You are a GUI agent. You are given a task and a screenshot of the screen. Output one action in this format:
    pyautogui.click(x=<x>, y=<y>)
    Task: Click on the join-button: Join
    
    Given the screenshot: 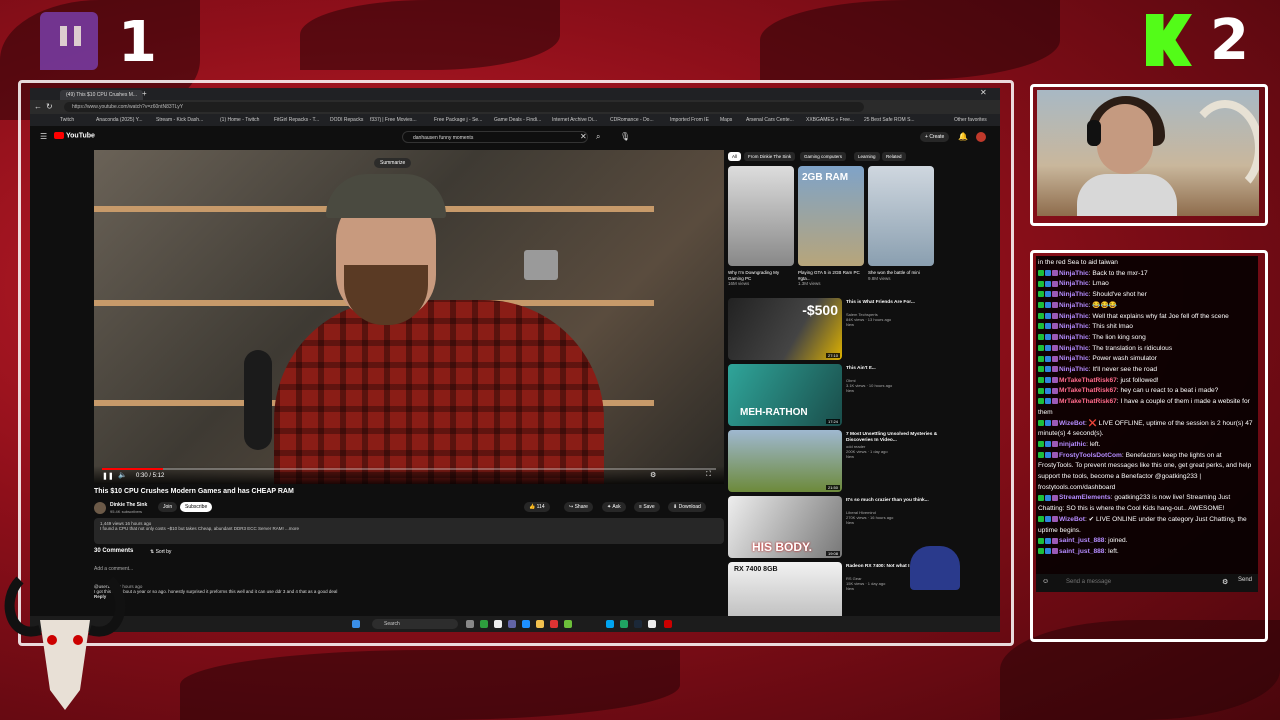 What is the action you would take?
    pyautogui.click(x=168, y=507)
    